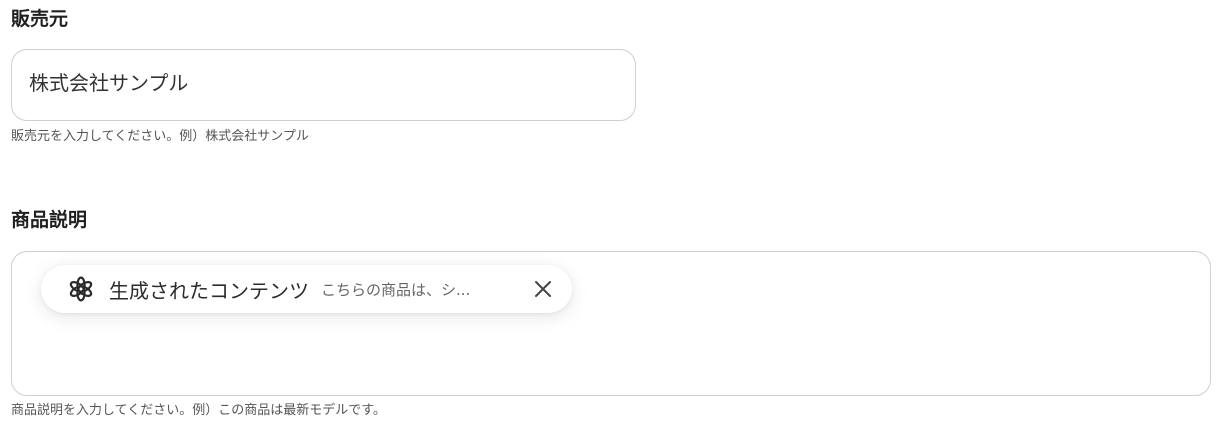  What do you see at coordinates (323, 85) in the screenshot?
I see `vendor-input: 株式会社サンプル` at bounding box center [323, 85].